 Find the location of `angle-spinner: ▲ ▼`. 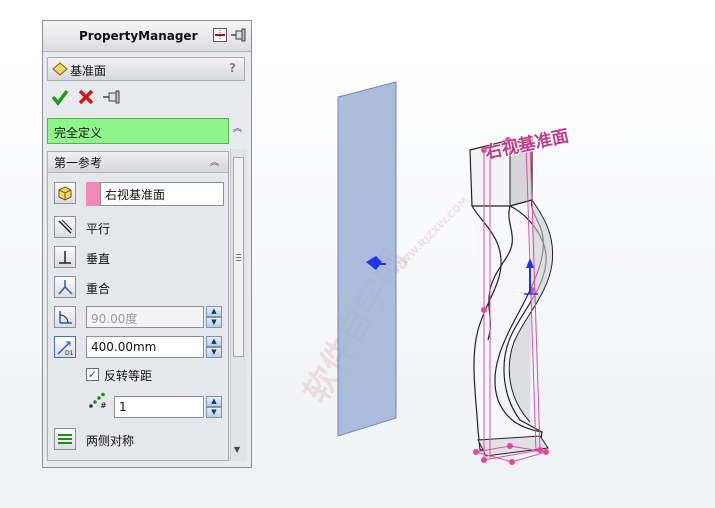

angle-spinner: ▲ ▼ is located at coordinates (214, 317).